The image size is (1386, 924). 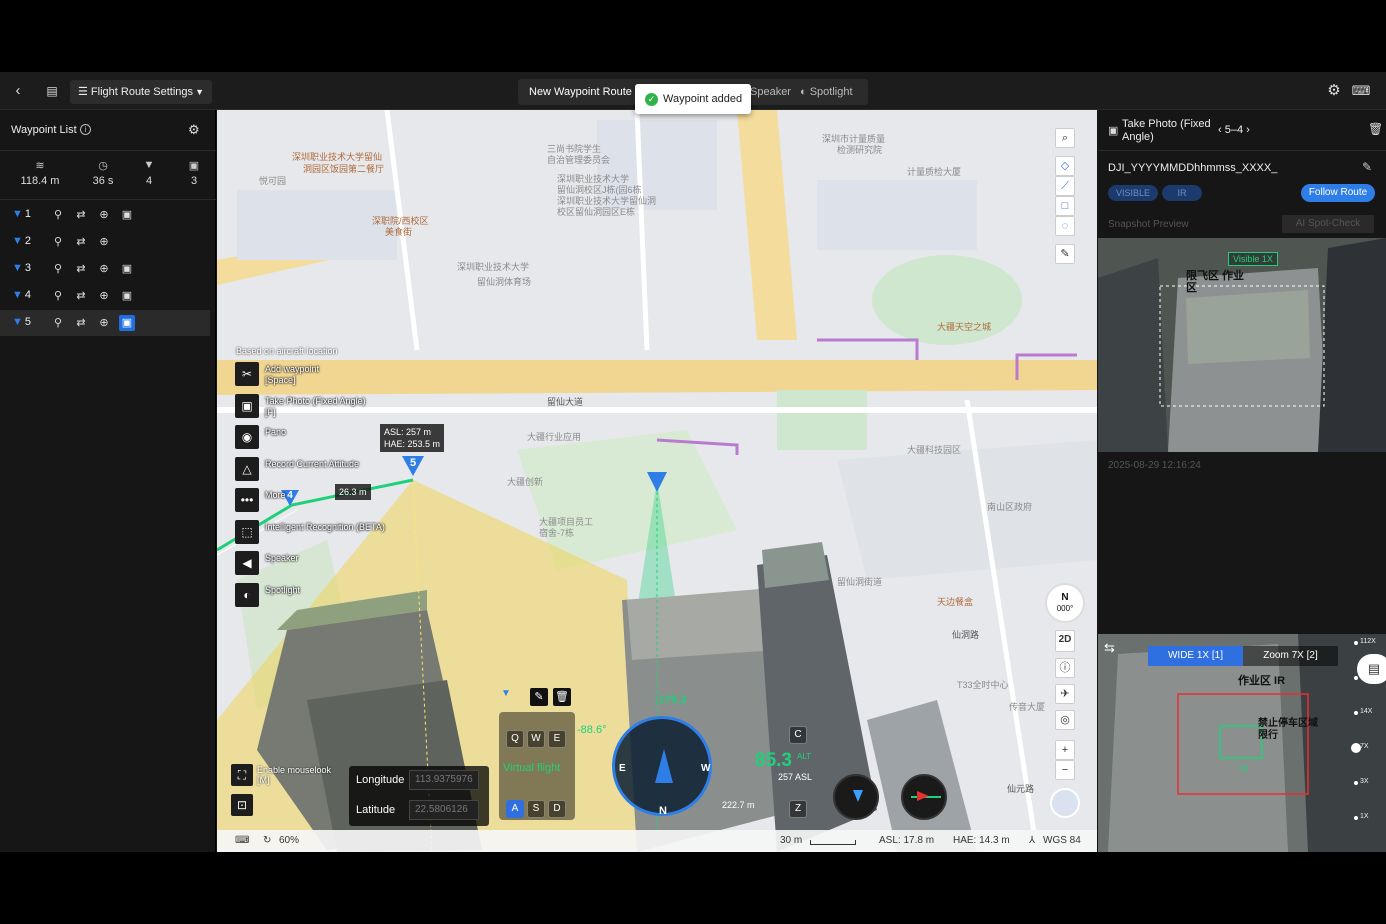 What do you see at coordinates (85, 129) in the screenshot?
I see `info-icon: i` at bounding box center [85, 129].